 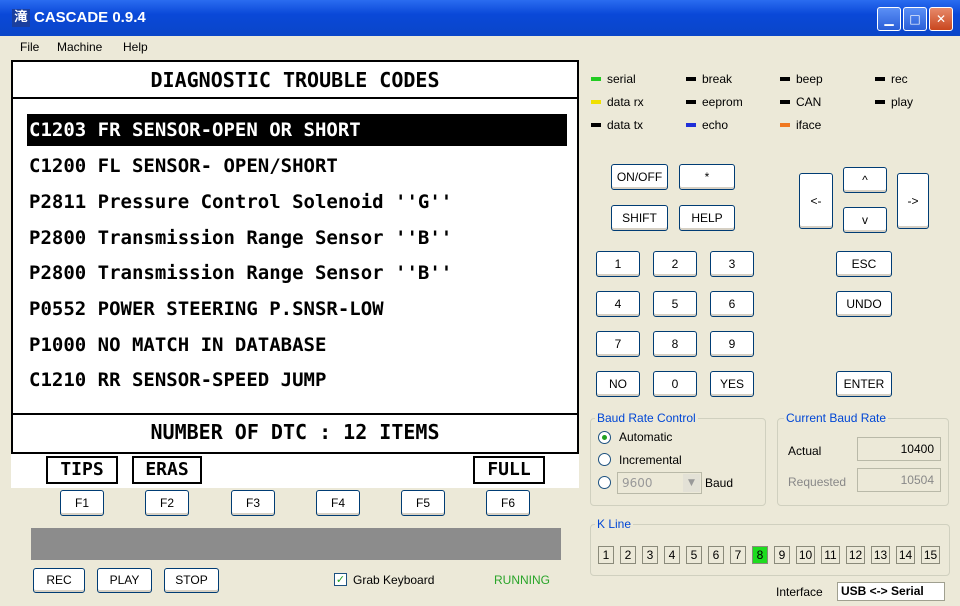 What do you see at coordinates (809, 79) in the screenshot?
I see `legend-label-beep: beep` at bounding box center [809, 79].